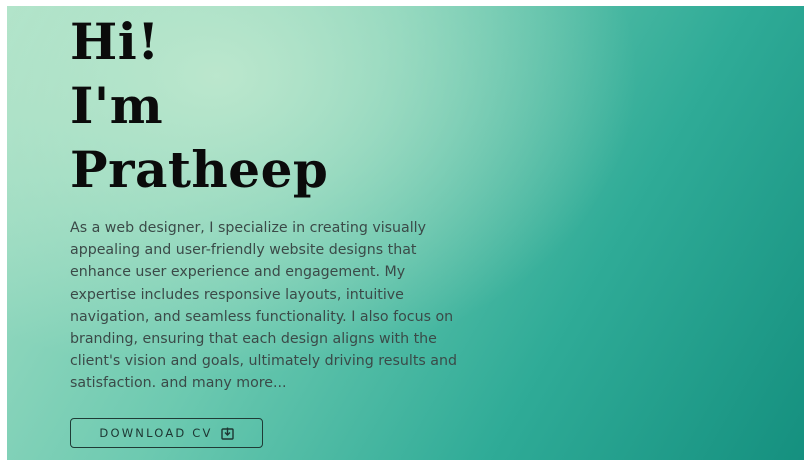 The height and width of the screenshot is (460, 804). What do you see at coordinates (156, 433) in the screenshot?
I see `download-cv-label: DOWNLOAD CV` at bounding box center [156, 433].